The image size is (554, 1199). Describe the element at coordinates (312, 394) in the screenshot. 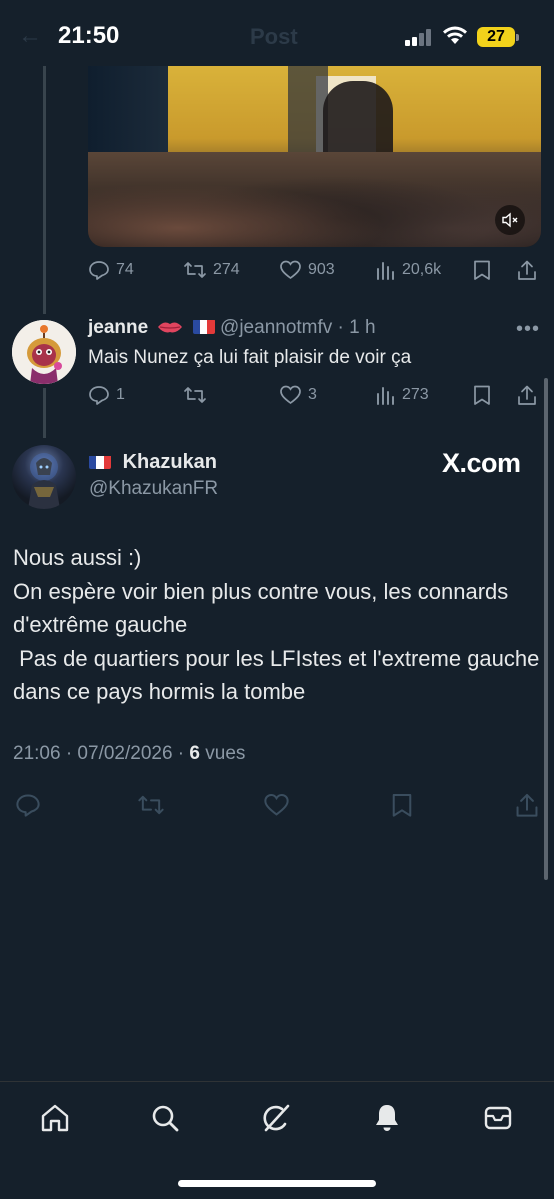

I see `like-count: 3` at that location.